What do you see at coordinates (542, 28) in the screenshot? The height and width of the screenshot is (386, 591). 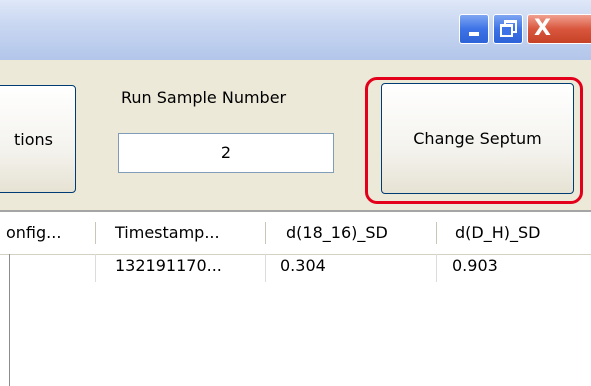 I see `close-icon: X` at bounding box center [542, 28].